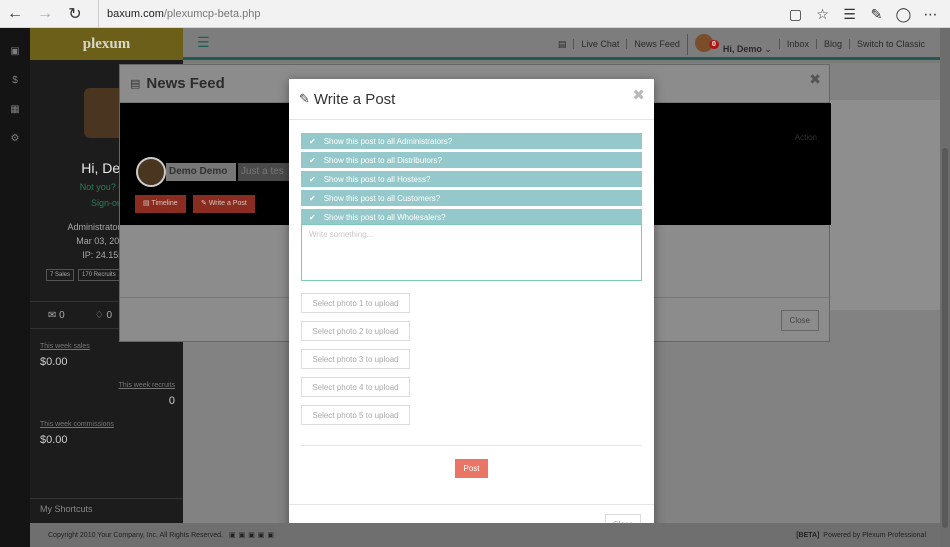 Image resolution: width=950 pixels, height=547 pixels. What do you see at coordinates (599, 44) in the screenshot?
I see `live-chat-link: Live Chat` at bounding box center [599, 44].